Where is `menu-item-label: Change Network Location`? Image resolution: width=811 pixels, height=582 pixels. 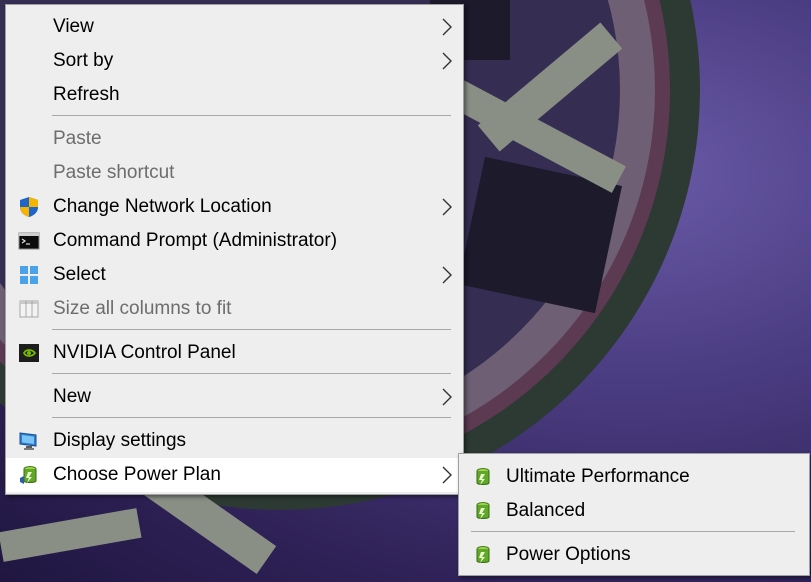
menu-item-label: Change Network Location is located at coordinates (162, 206).